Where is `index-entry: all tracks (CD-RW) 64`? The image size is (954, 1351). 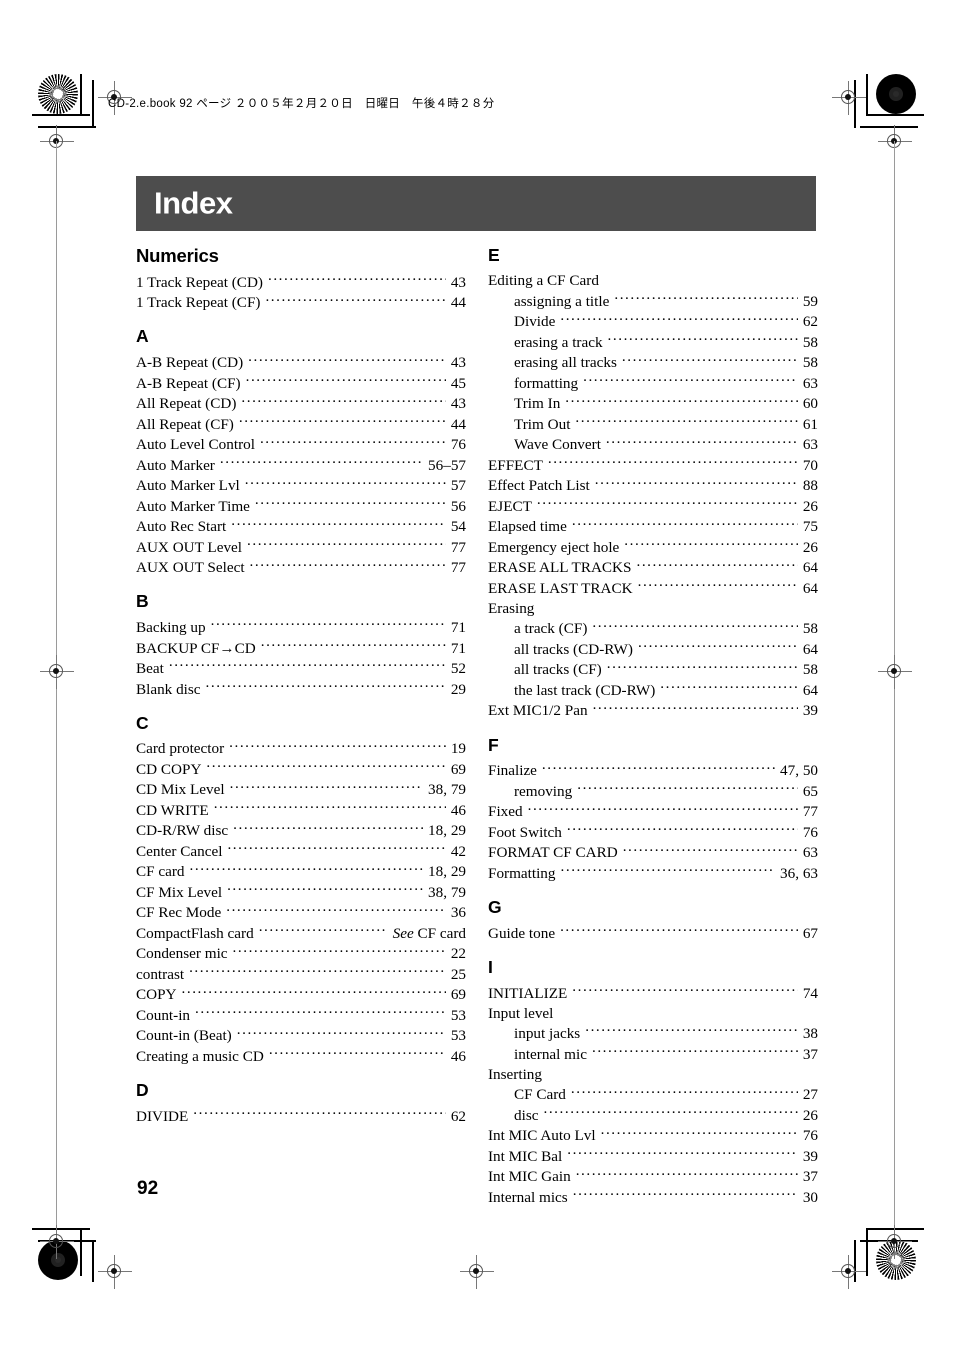
index-entry: all tracks (CD-RW) 64 is located at coordinates (653, 650).